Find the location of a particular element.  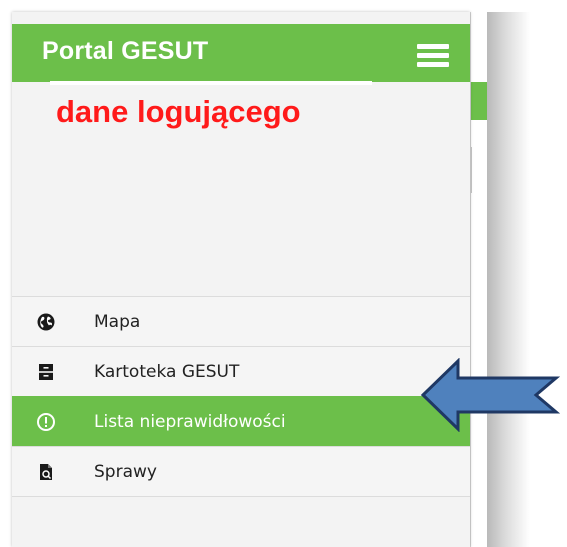

content-header-edge is located at coordinates (479, 101).